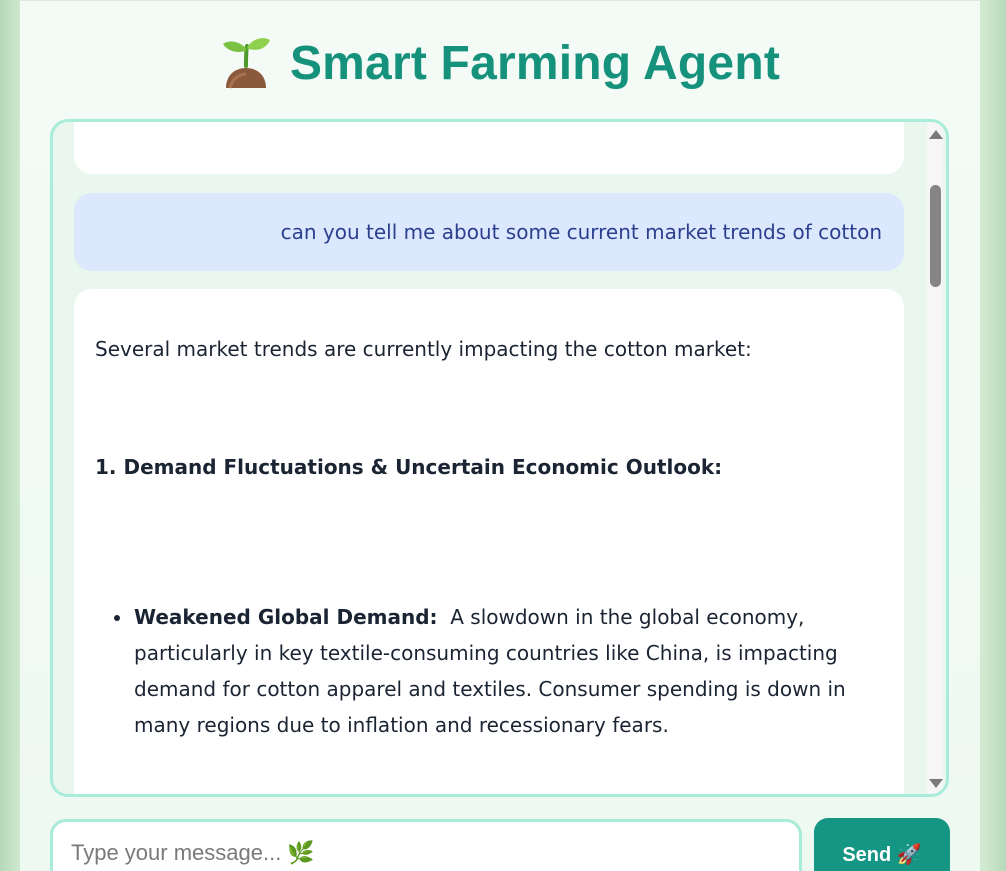  Describe the element at coordinates (246, 63) in the screenshot. I see `seedling-icon` at that location.